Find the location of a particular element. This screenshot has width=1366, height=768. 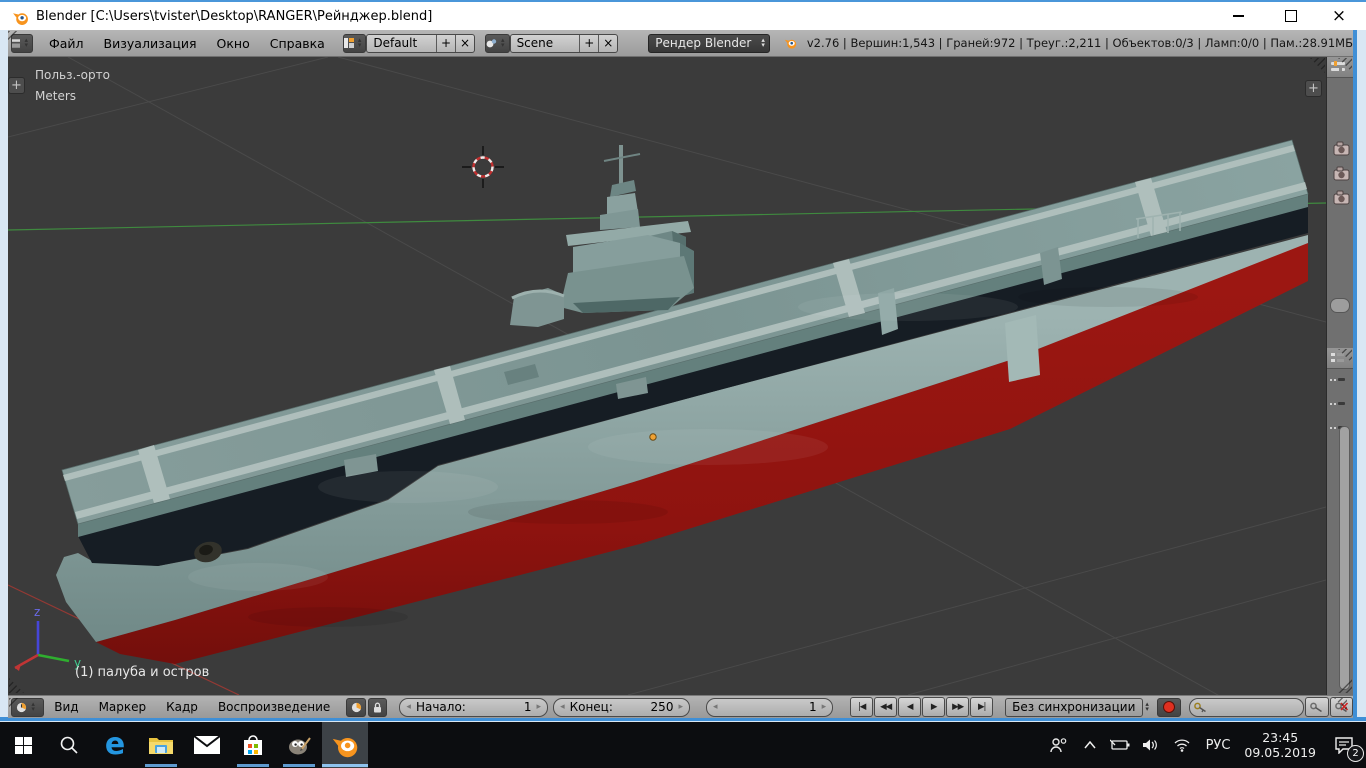

next-keyframe-button: ▶▶ is located at coordinates (958, 707).